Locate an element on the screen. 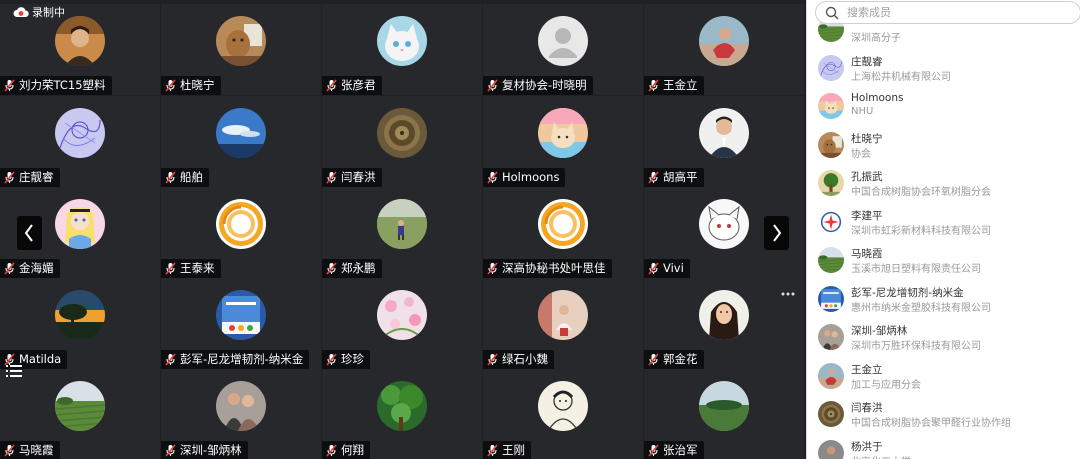  participant-tile: 何翔 is located at coordinates (402, 414).